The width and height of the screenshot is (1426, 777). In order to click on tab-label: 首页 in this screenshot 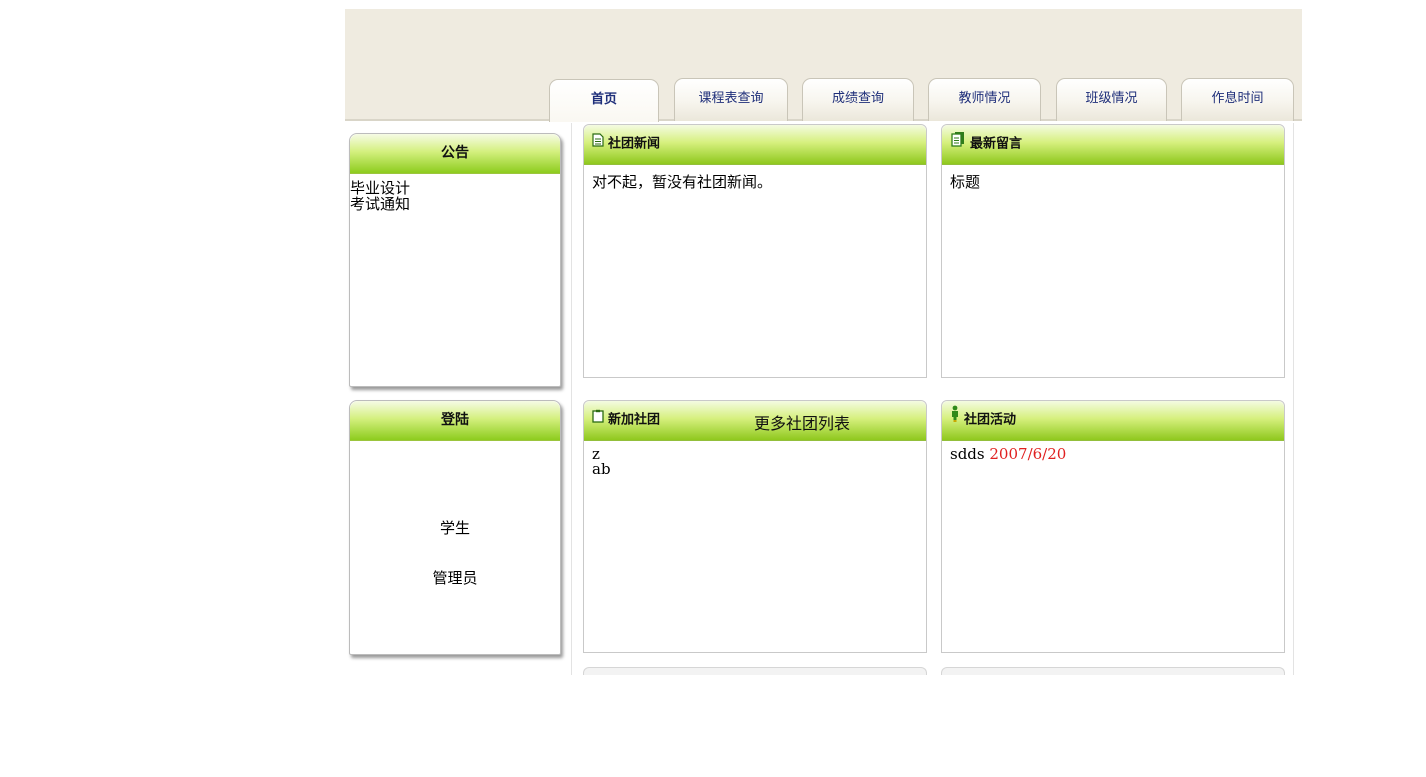, I will do `click(603, 99)`.